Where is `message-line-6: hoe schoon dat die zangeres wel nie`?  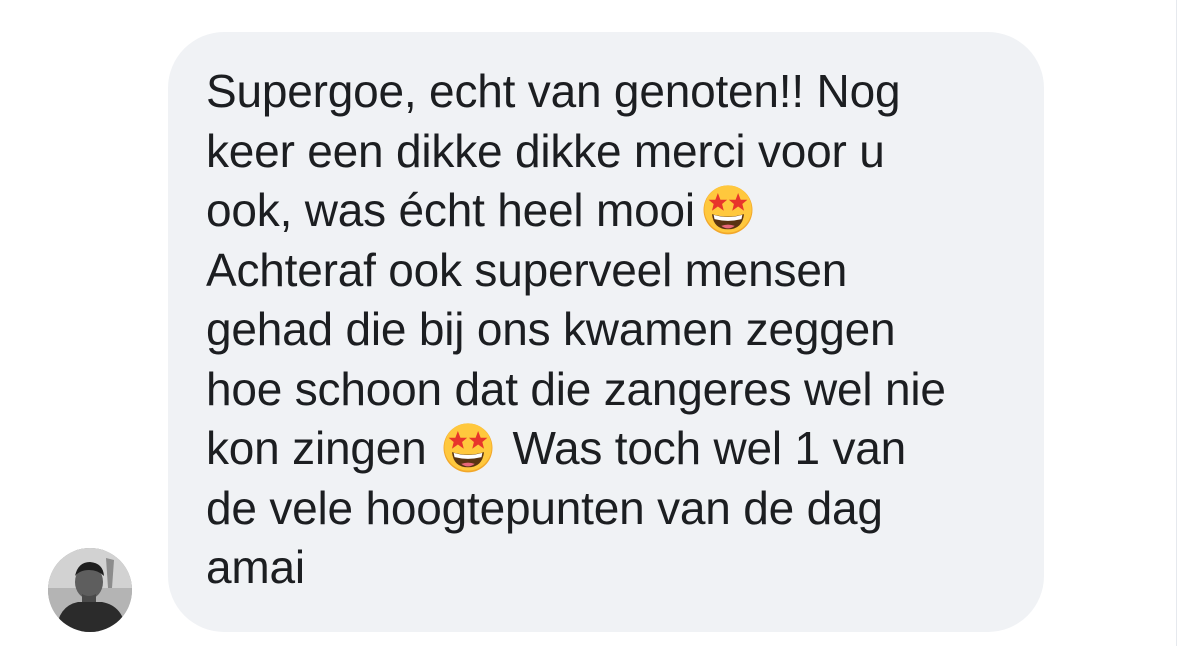
message-line-6: hoe schoon dat die zangeres wel nie is located at coordinates (576, 388).